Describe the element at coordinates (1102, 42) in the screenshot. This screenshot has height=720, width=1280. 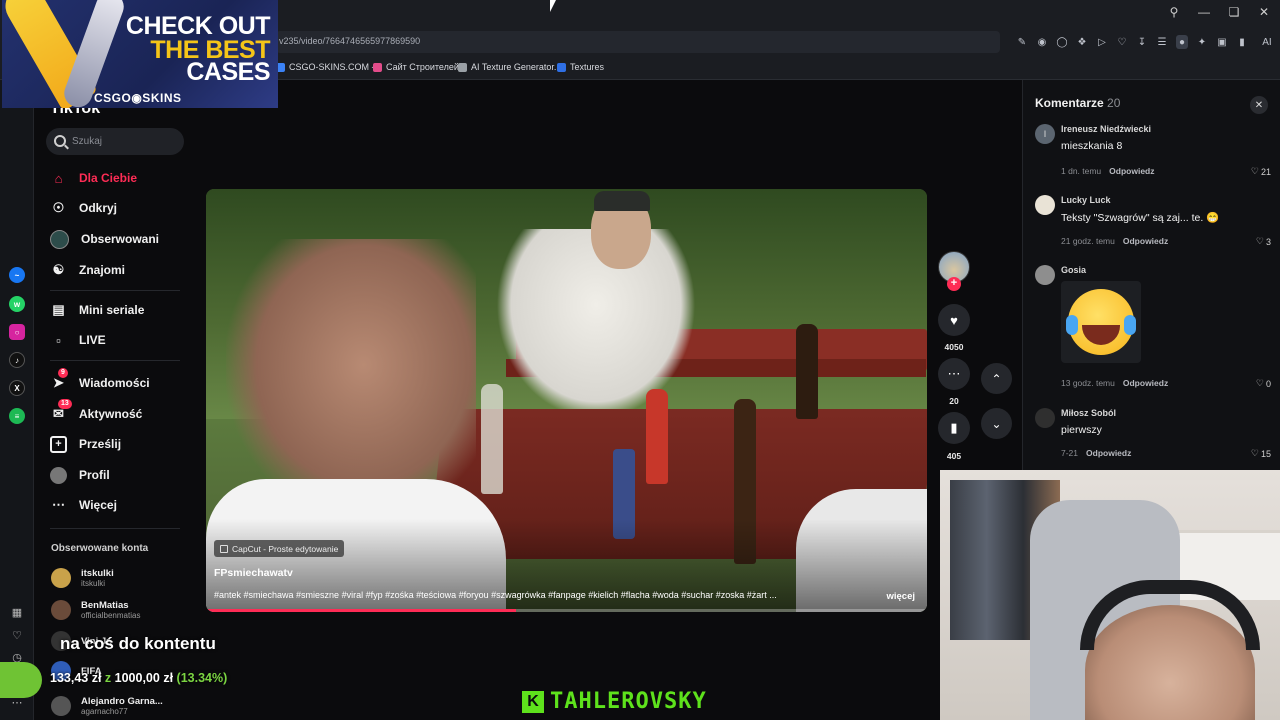
I see `play-icon: ▷` at that location.